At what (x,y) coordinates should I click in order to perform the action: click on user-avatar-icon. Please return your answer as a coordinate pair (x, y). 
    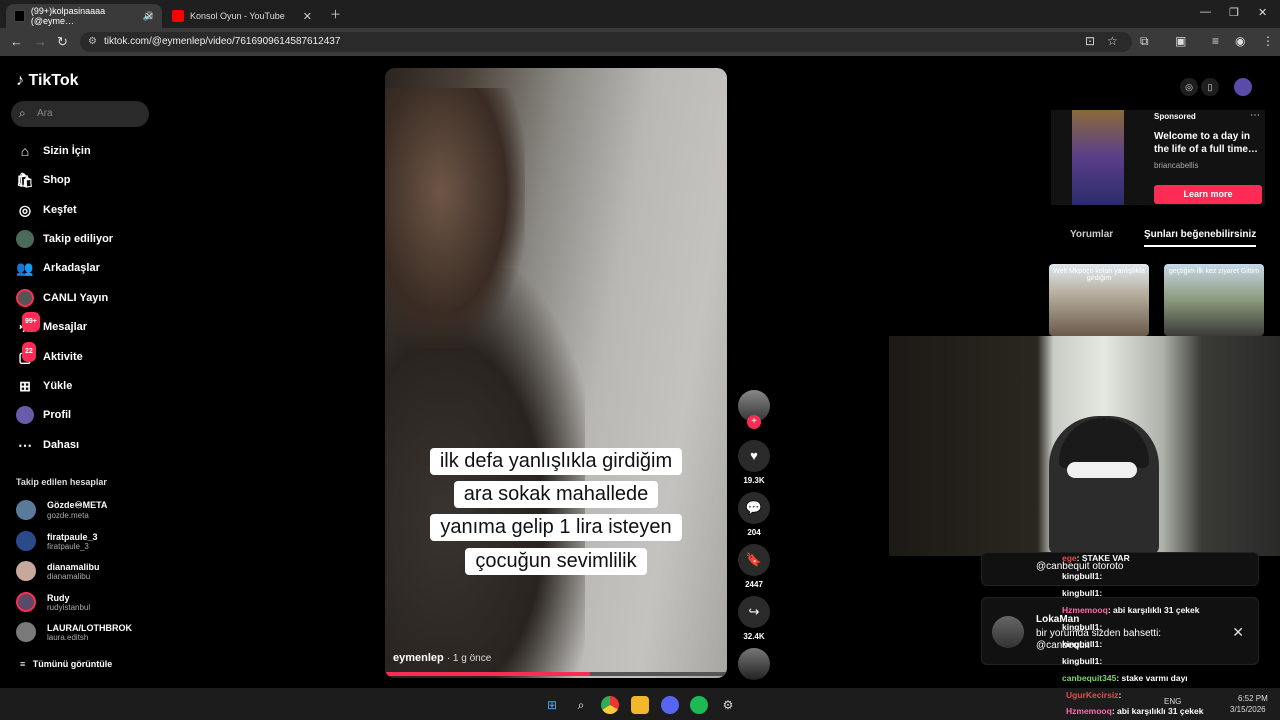
    Looking at the image, I should click on (1243, 87).